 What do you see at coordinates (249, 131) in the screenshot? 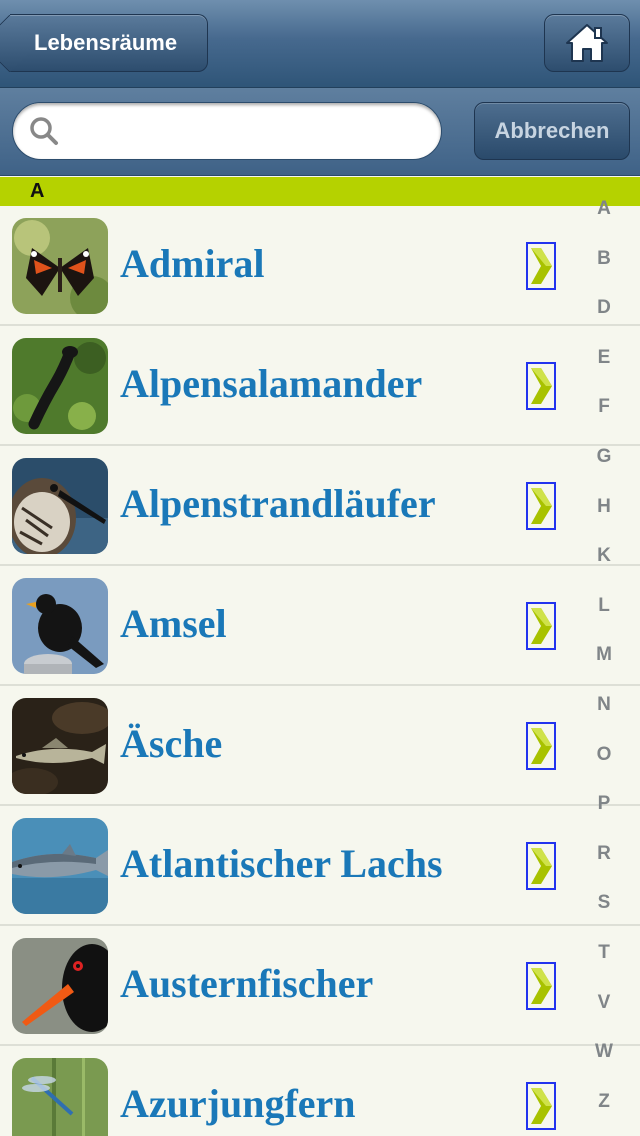
I see `search-input` at bounding box center [249, 131].